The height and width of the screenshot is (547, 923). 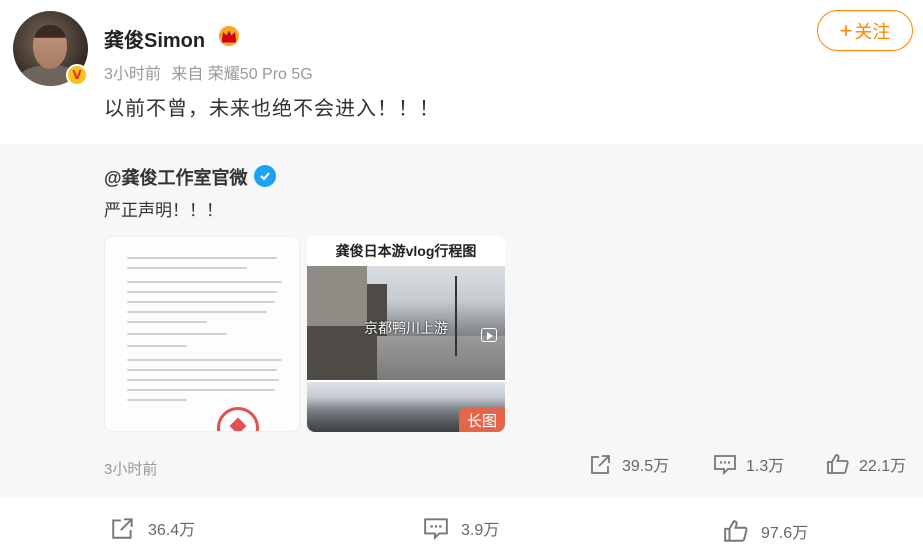 I want to click on crown-icon, so click(x=229, y=36).